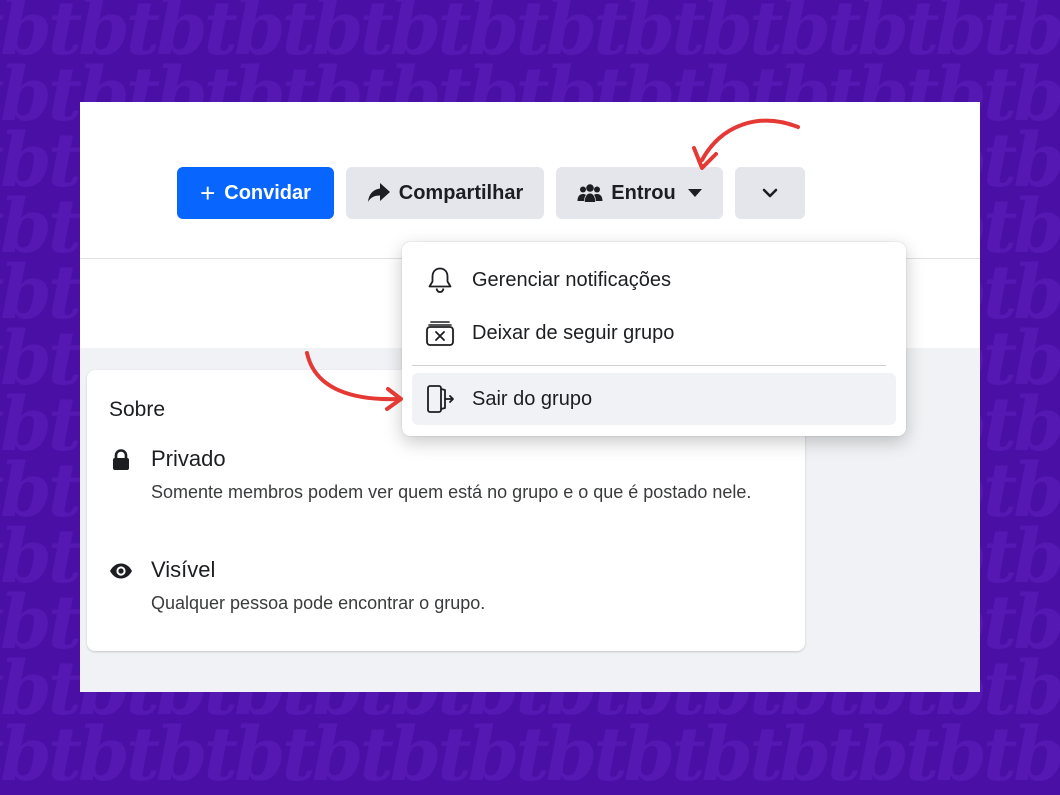  I want to click on eye-icon, so click(121, 571).